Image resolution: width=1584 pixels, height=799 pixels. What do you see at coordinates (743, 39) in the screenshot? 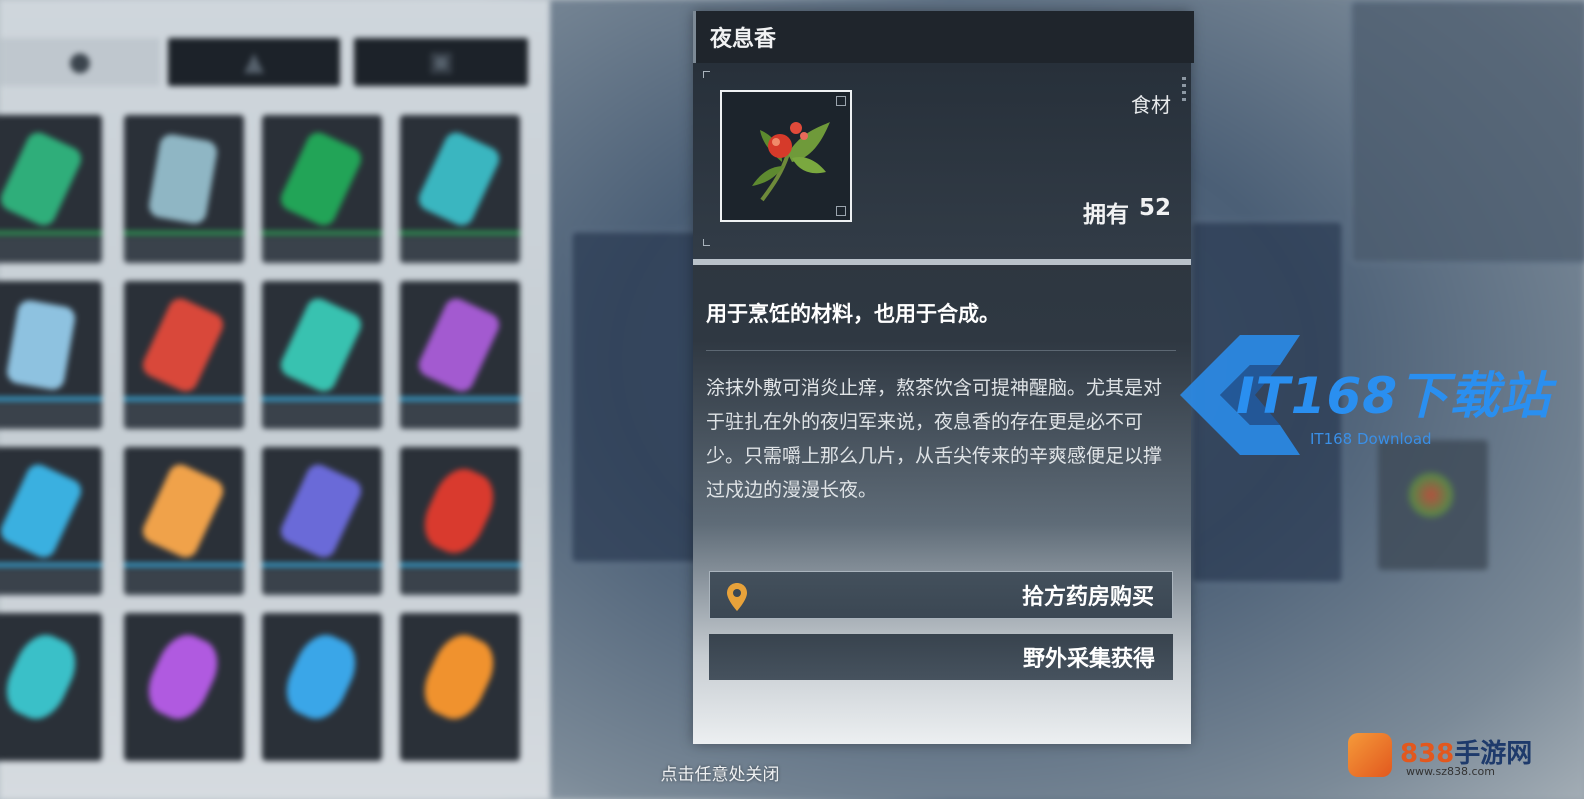
I see `item-name: 夜息香` at bounding box center [743, 39].